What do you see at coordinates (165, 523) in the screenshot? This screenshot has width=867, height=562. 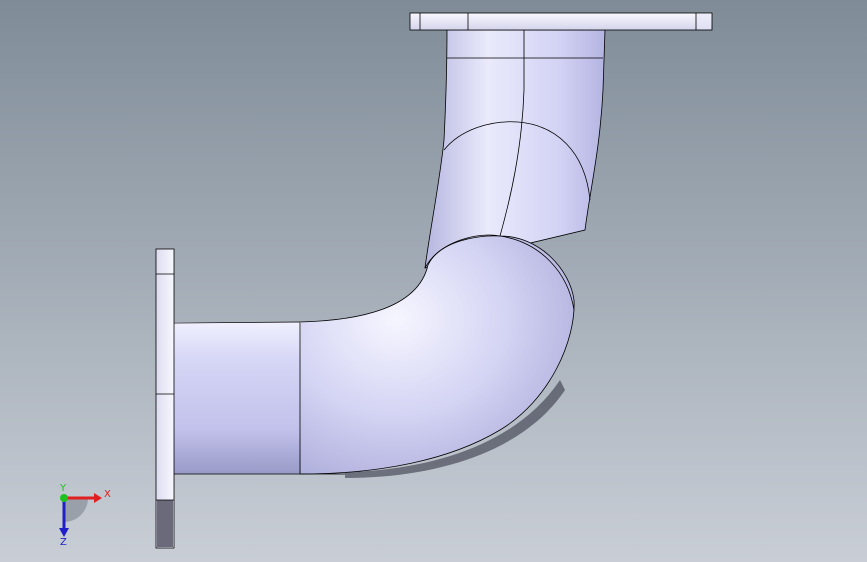 I see `left-flange-bottom-shade` at bounding box center [165, 523].